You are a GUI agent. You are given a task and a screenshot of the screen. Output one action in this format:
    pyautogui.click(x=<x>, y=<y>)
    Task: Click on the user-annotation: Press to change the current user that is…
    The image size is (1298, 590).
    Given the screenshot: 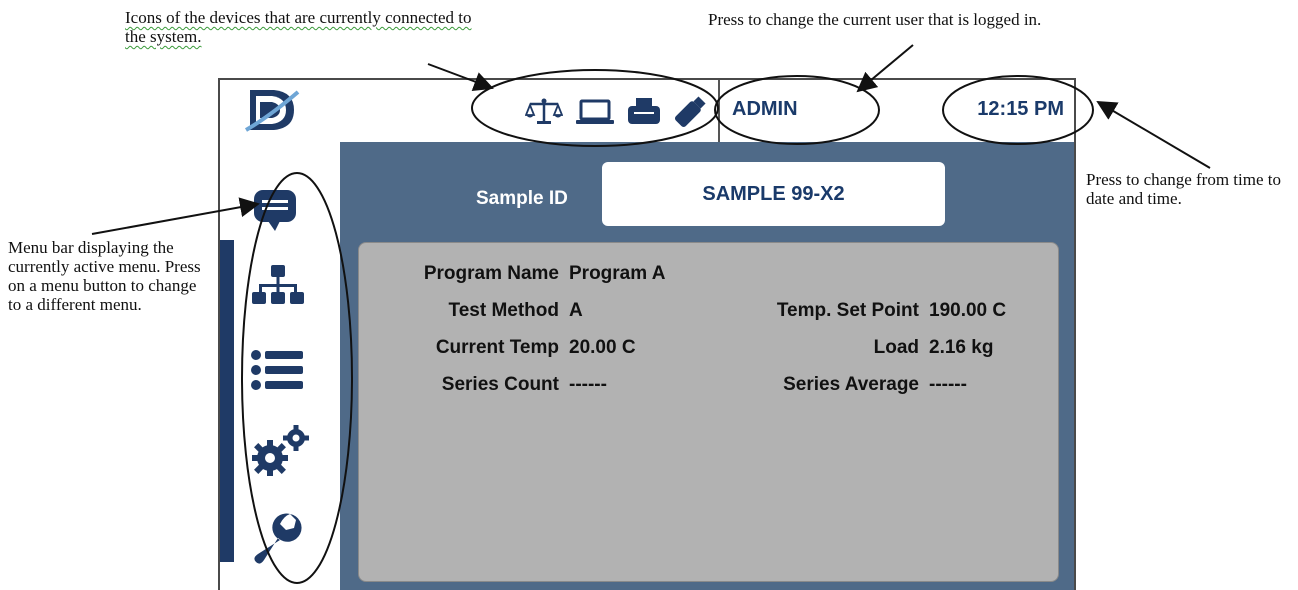 What is the action you would take?
    pyautogui.click(x=875, y=19)
    